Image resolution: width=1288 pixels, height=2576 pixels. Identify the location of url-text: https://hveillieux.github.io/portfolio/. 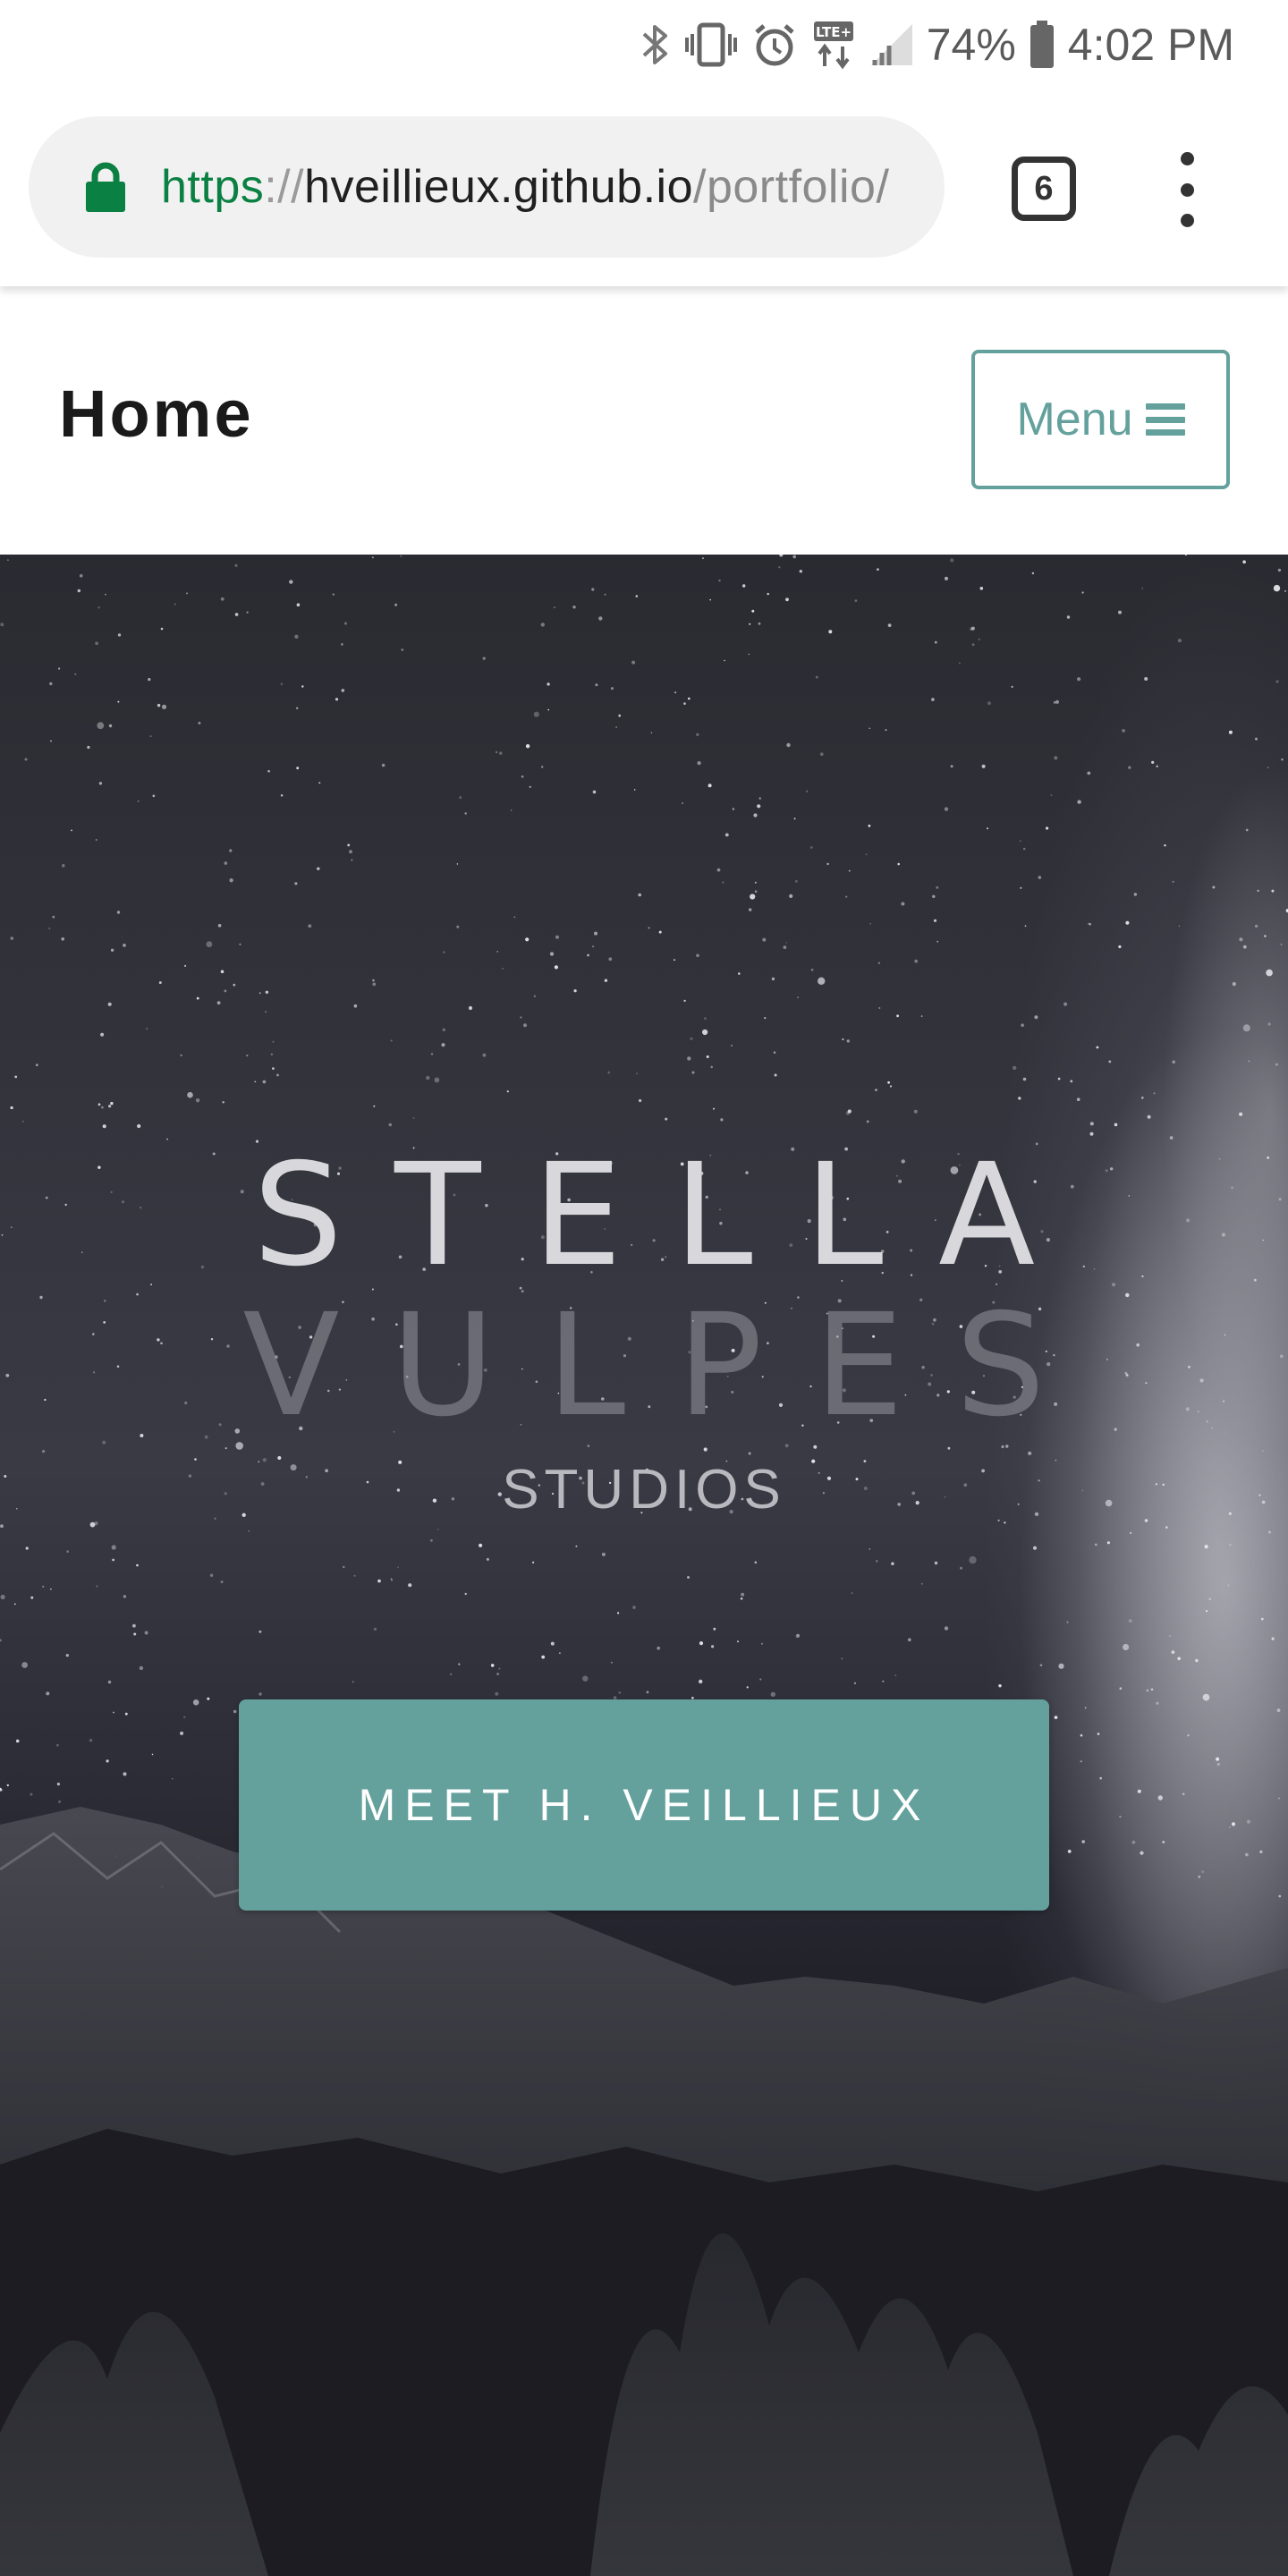
(525, 187).